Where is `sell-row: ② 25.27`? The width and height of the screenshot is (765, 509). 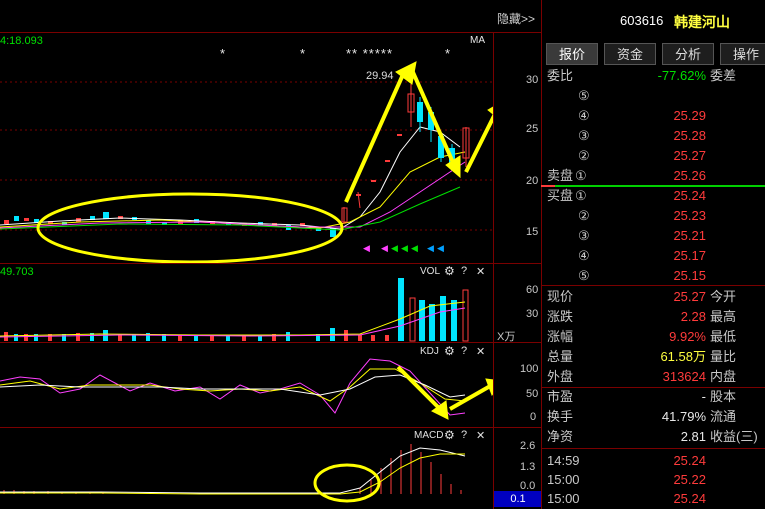
sell-row: ② 25.27 is located at coordinates (653, 156).